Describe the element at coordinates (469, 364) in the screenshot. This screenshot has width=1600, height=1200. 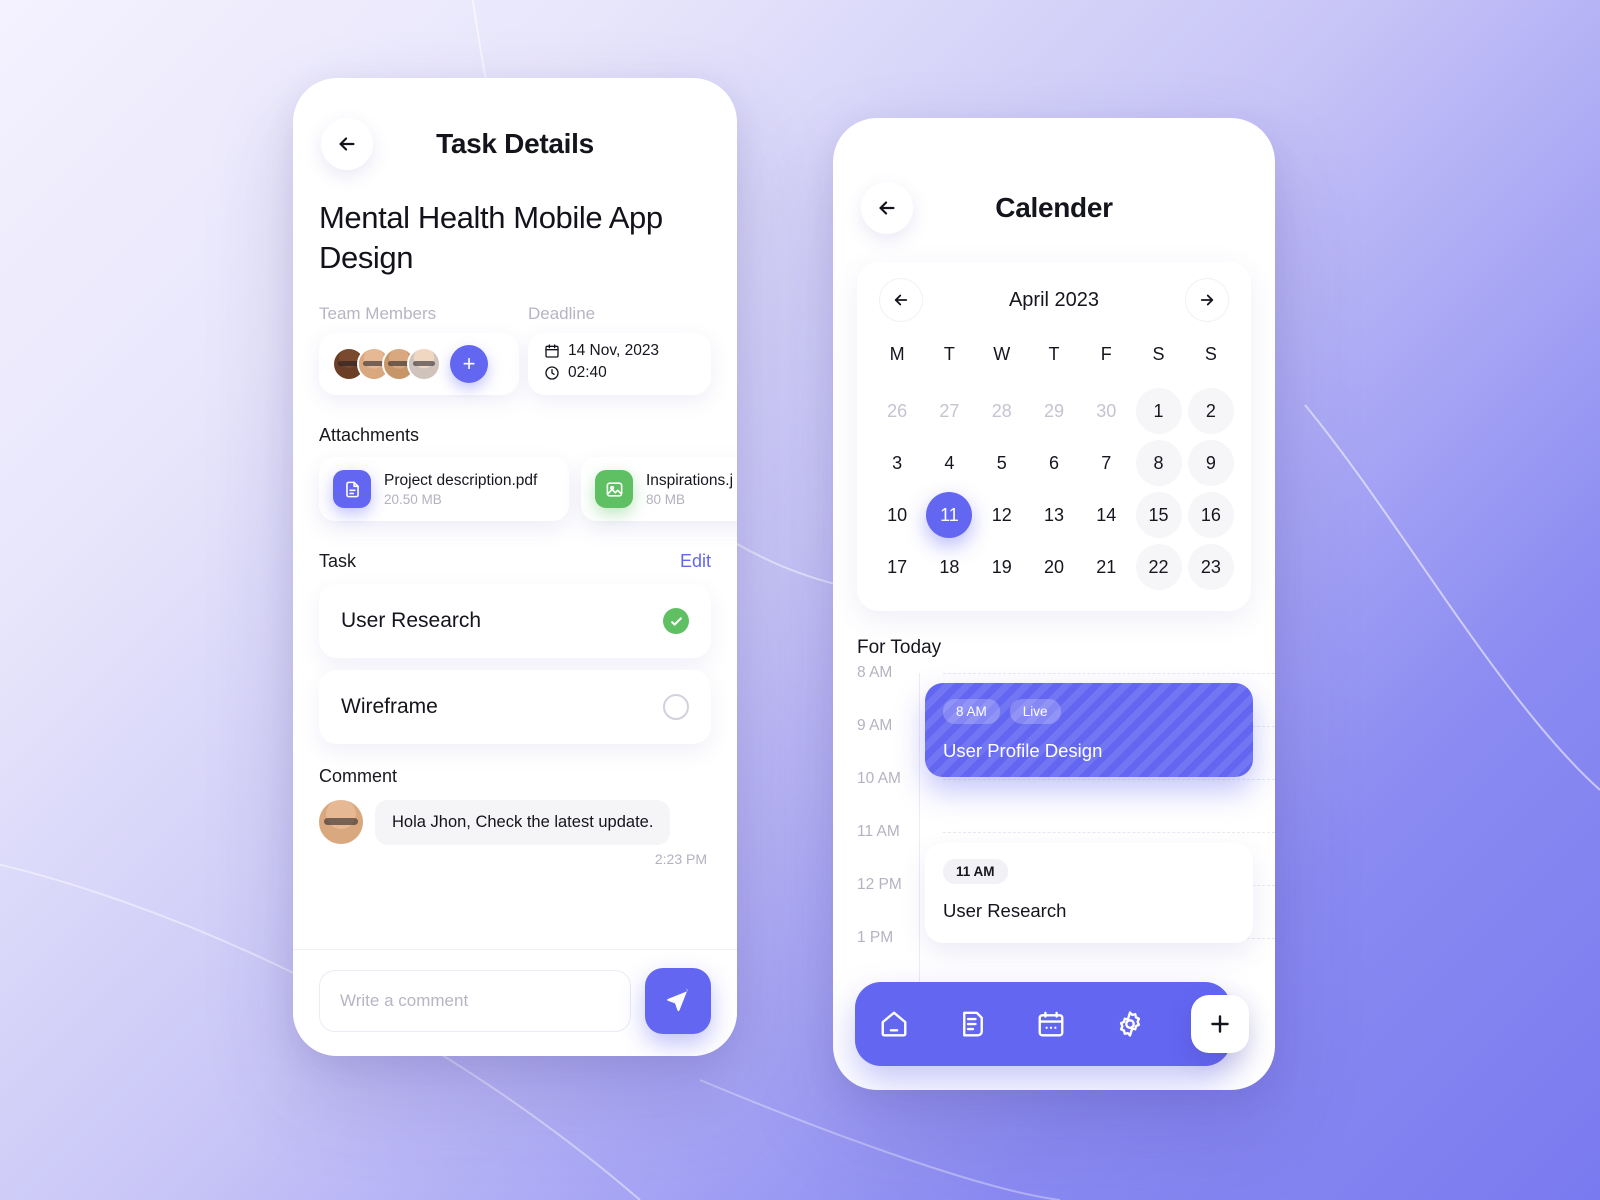
I see `add-member-button: +` at that location.